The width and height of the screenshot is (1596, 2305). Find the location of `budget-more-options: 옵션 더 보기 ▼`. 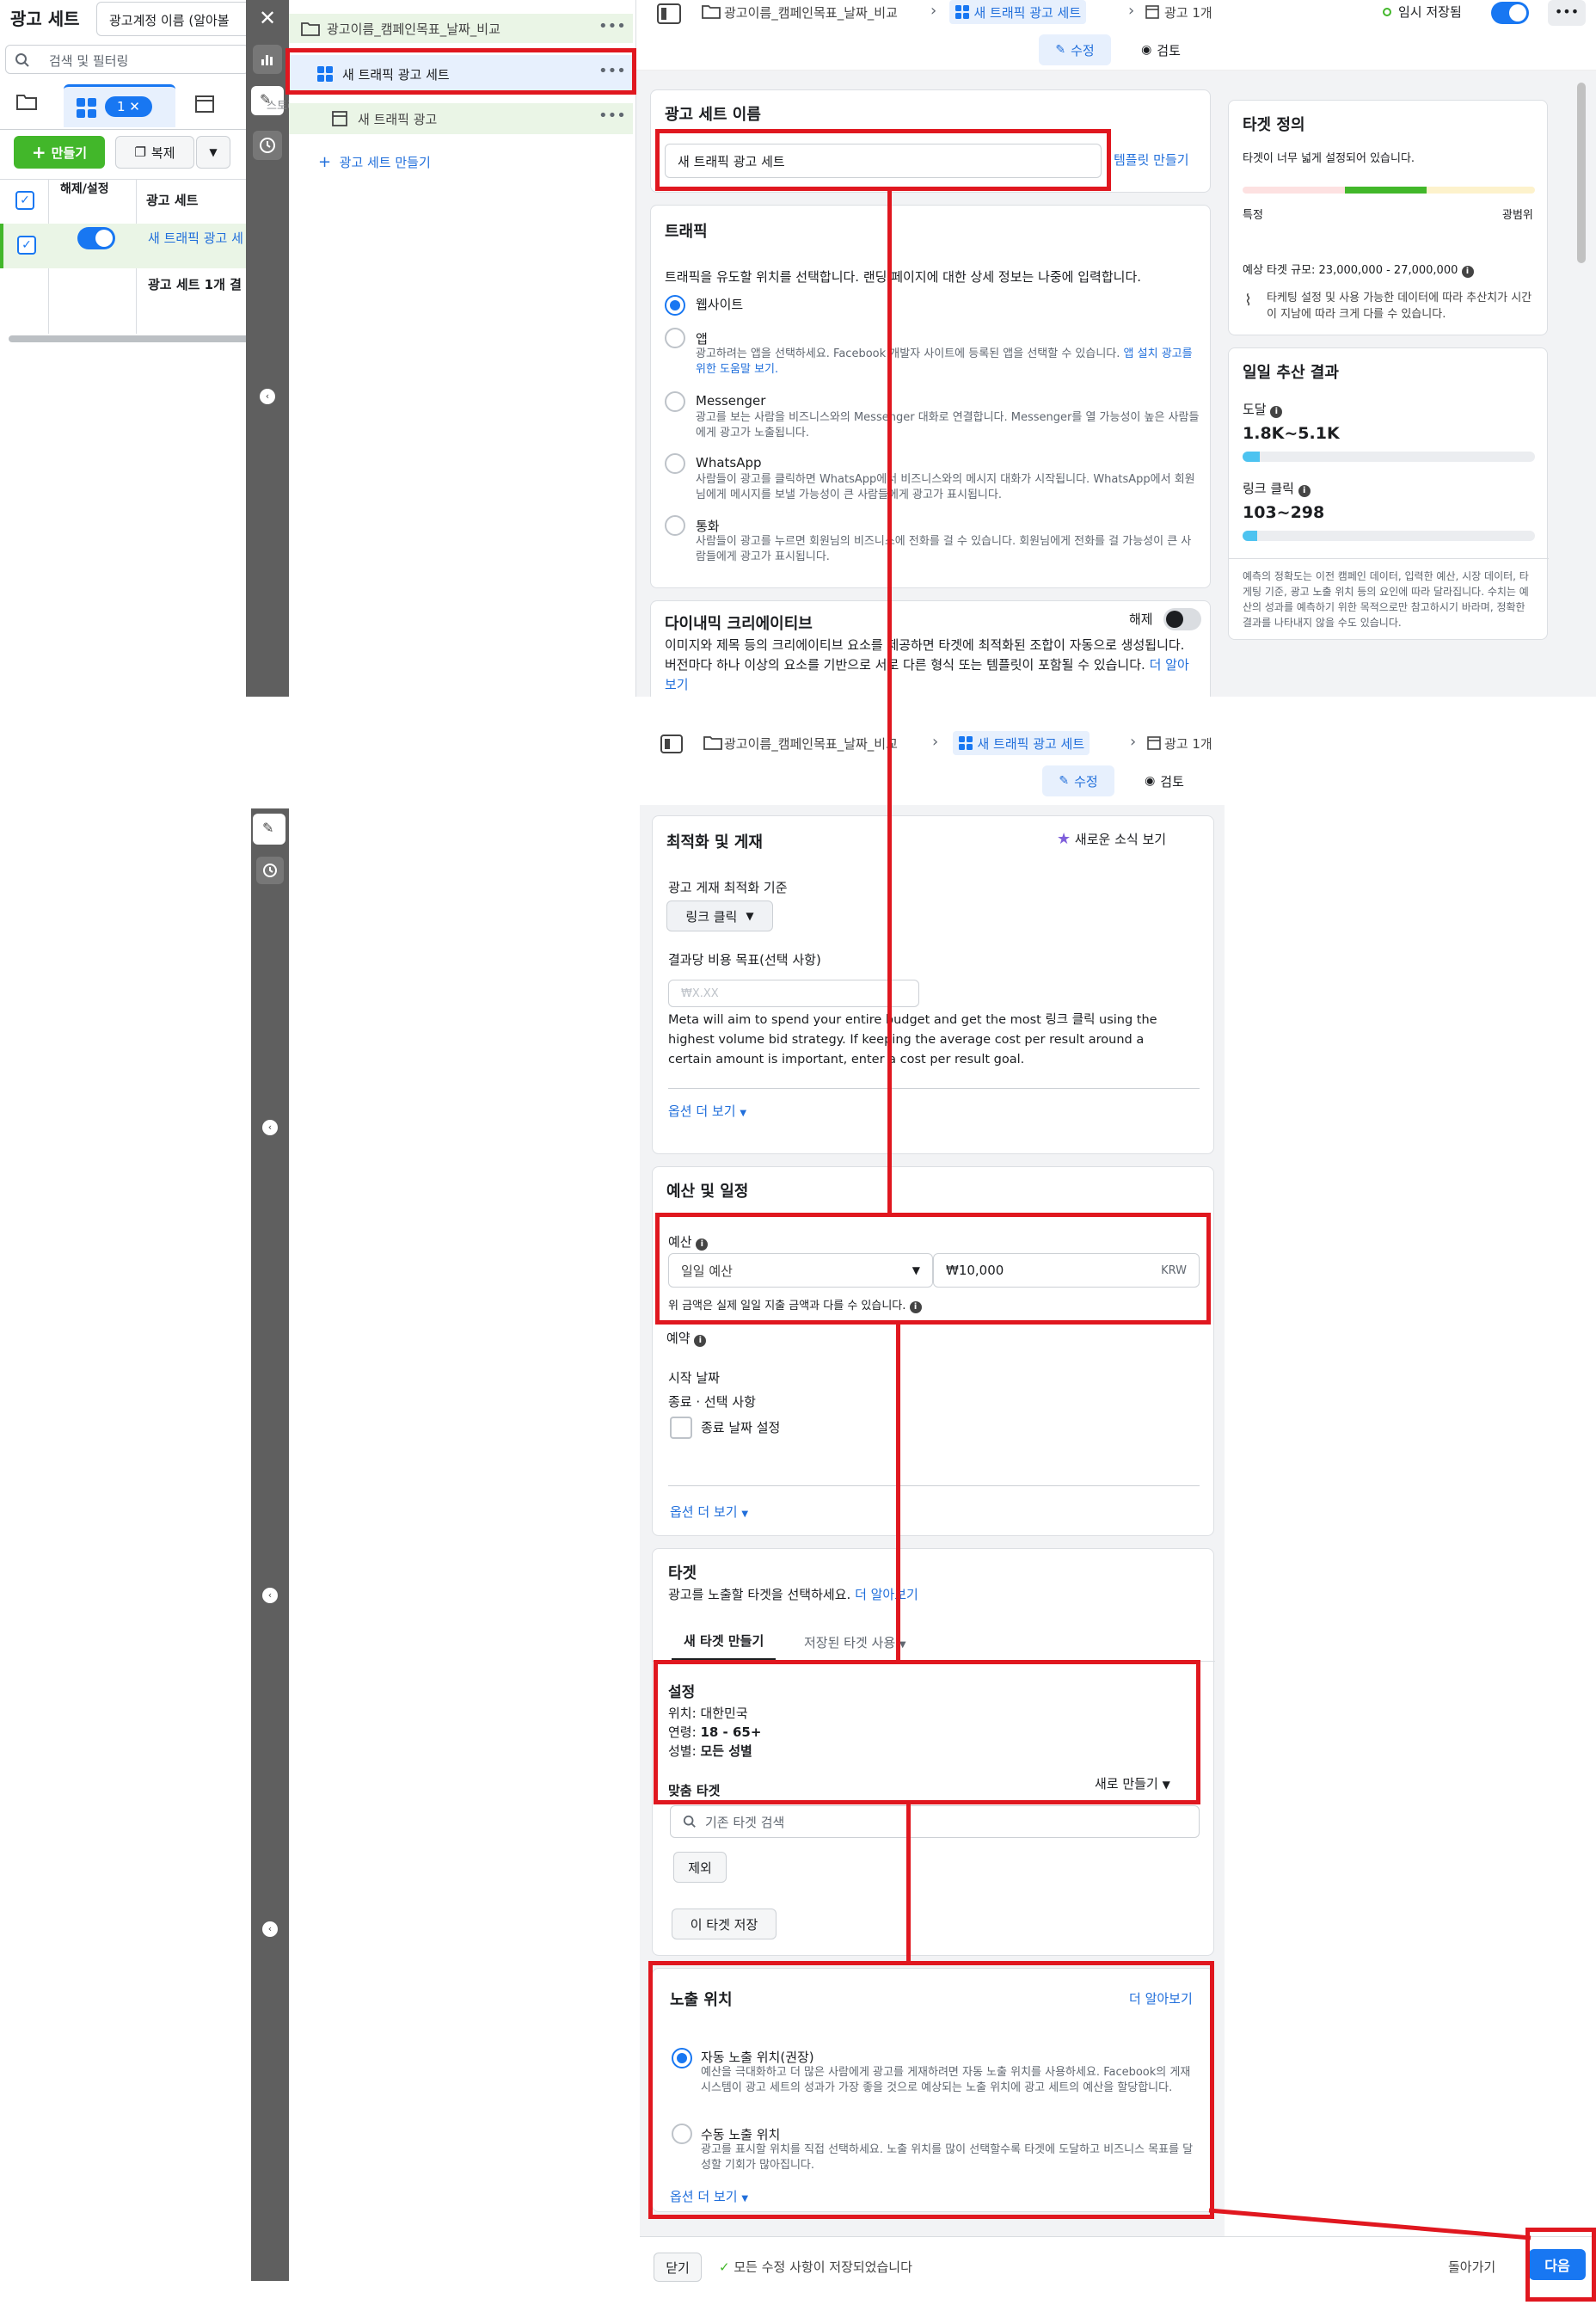

budget-more-options: 옵션 더 보기 ▼ is located at coordinates (709, 1512).